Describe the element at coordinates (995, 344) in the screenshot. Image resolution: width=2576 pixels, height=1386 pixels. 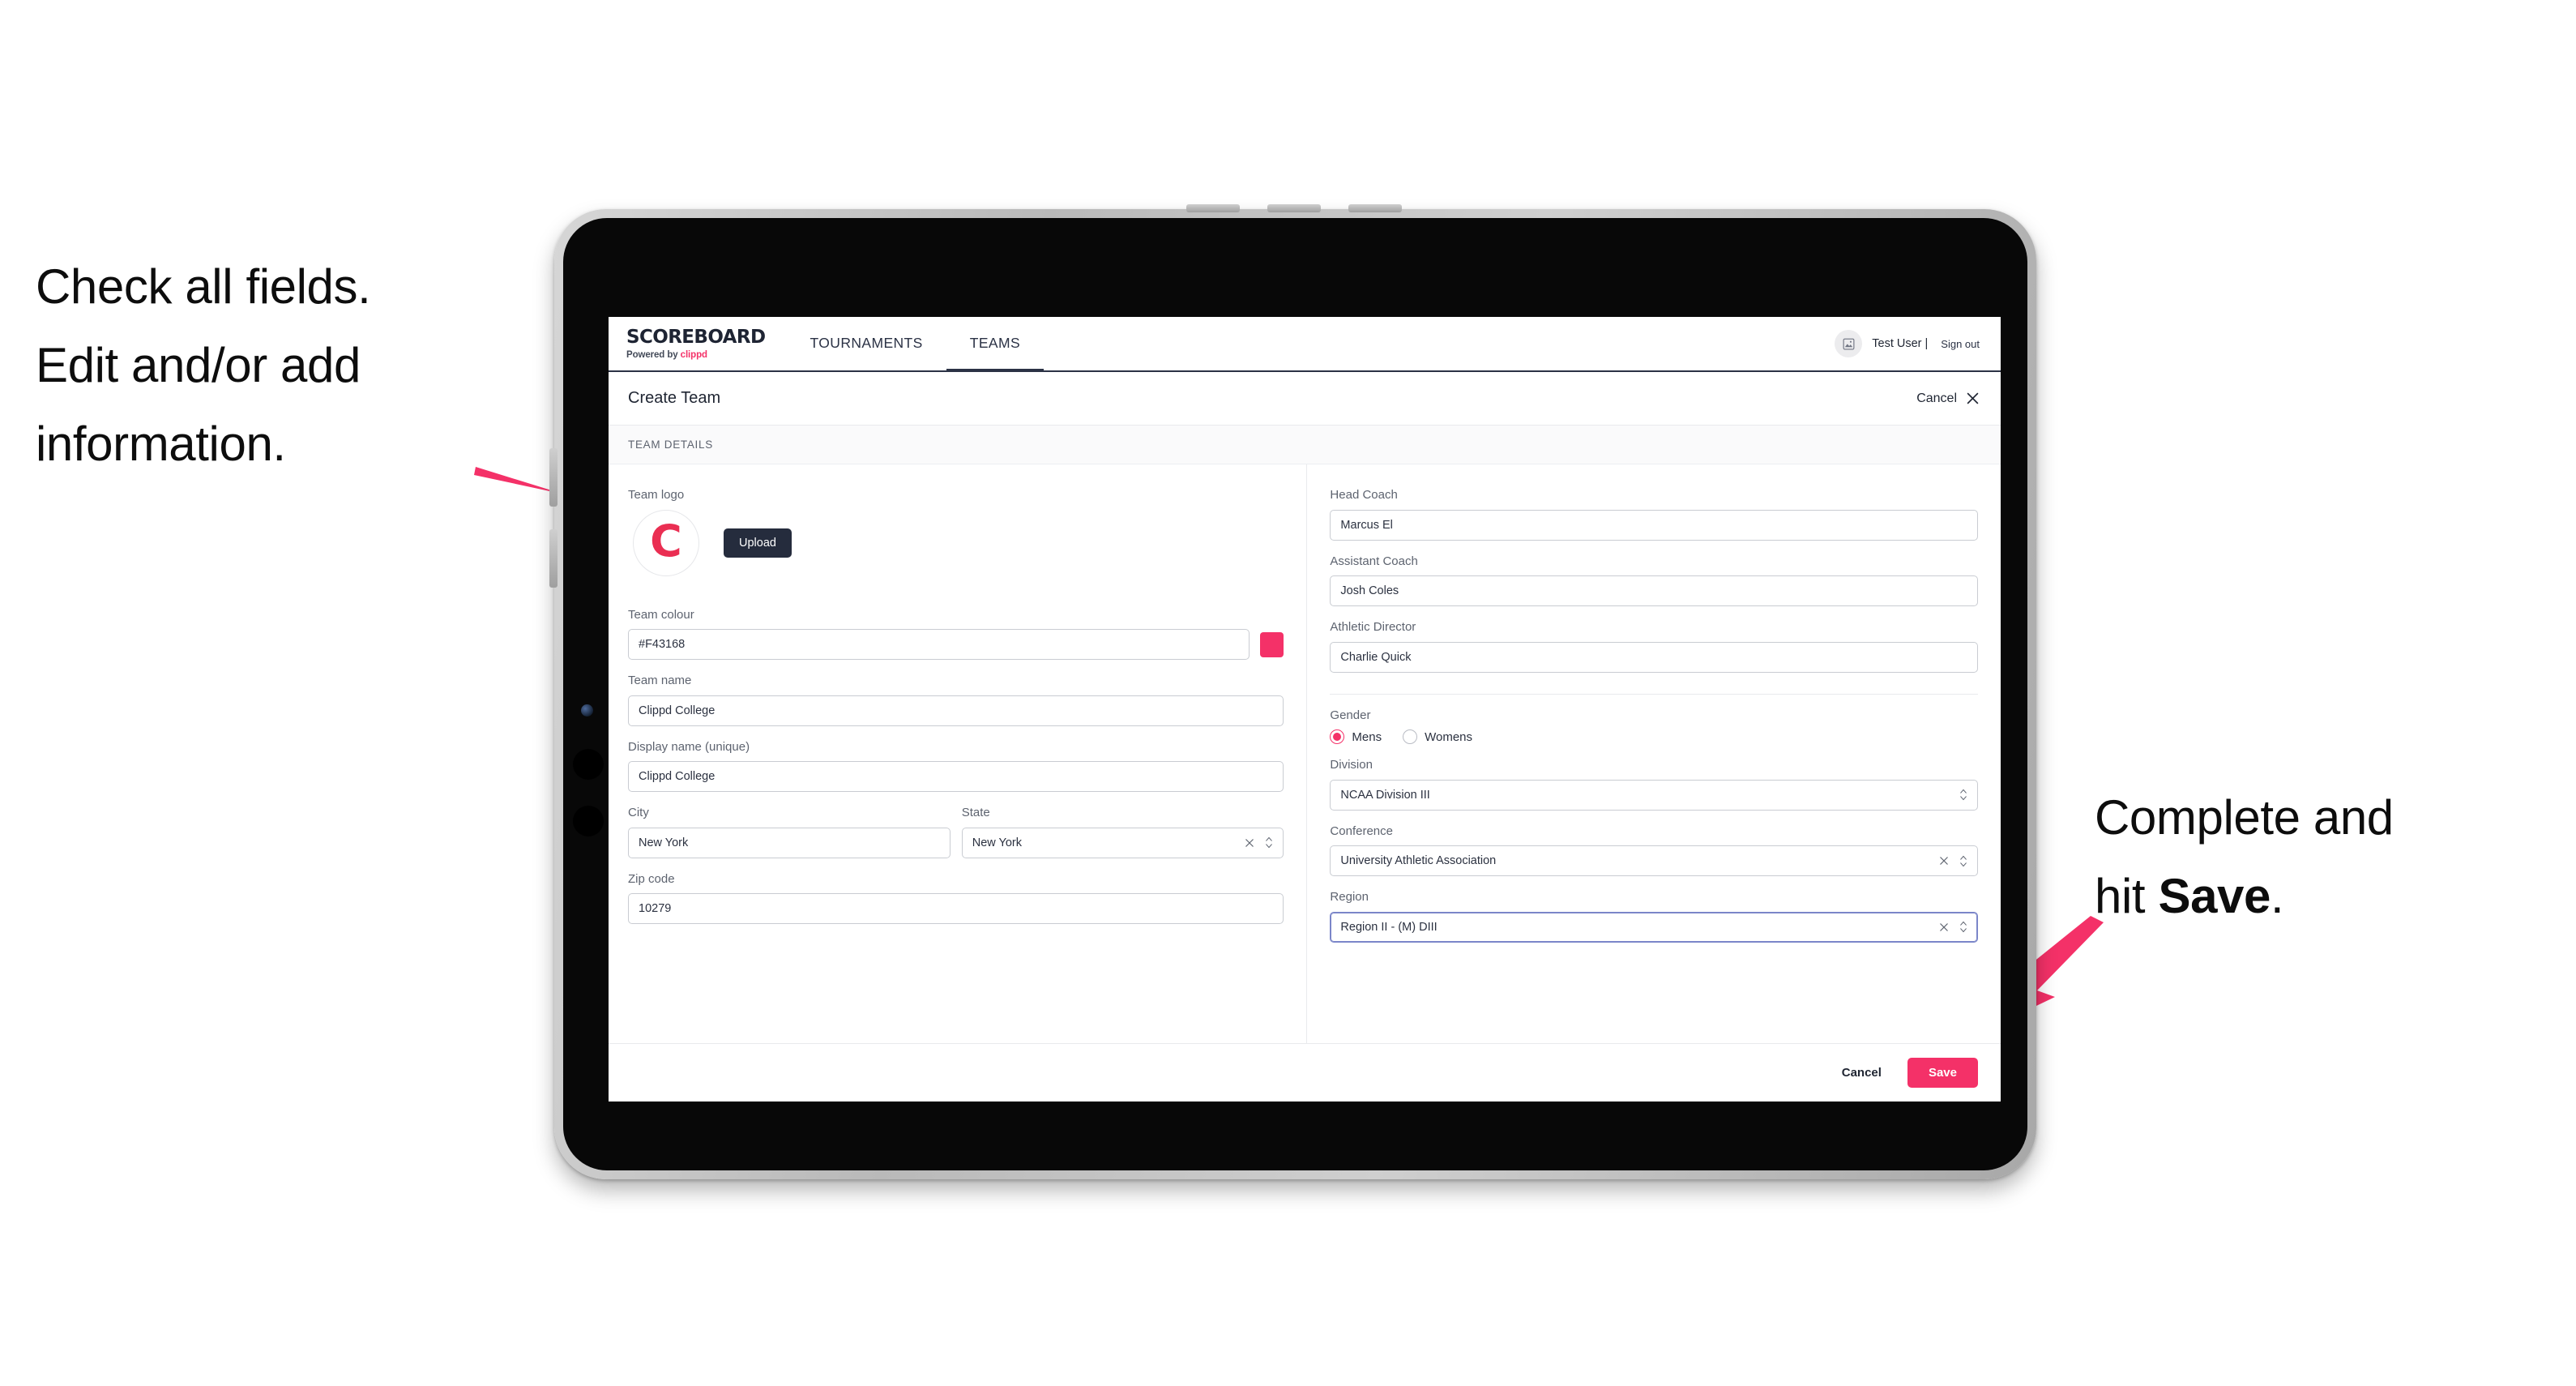
I see `tab-teams: TEAMS` at that location.